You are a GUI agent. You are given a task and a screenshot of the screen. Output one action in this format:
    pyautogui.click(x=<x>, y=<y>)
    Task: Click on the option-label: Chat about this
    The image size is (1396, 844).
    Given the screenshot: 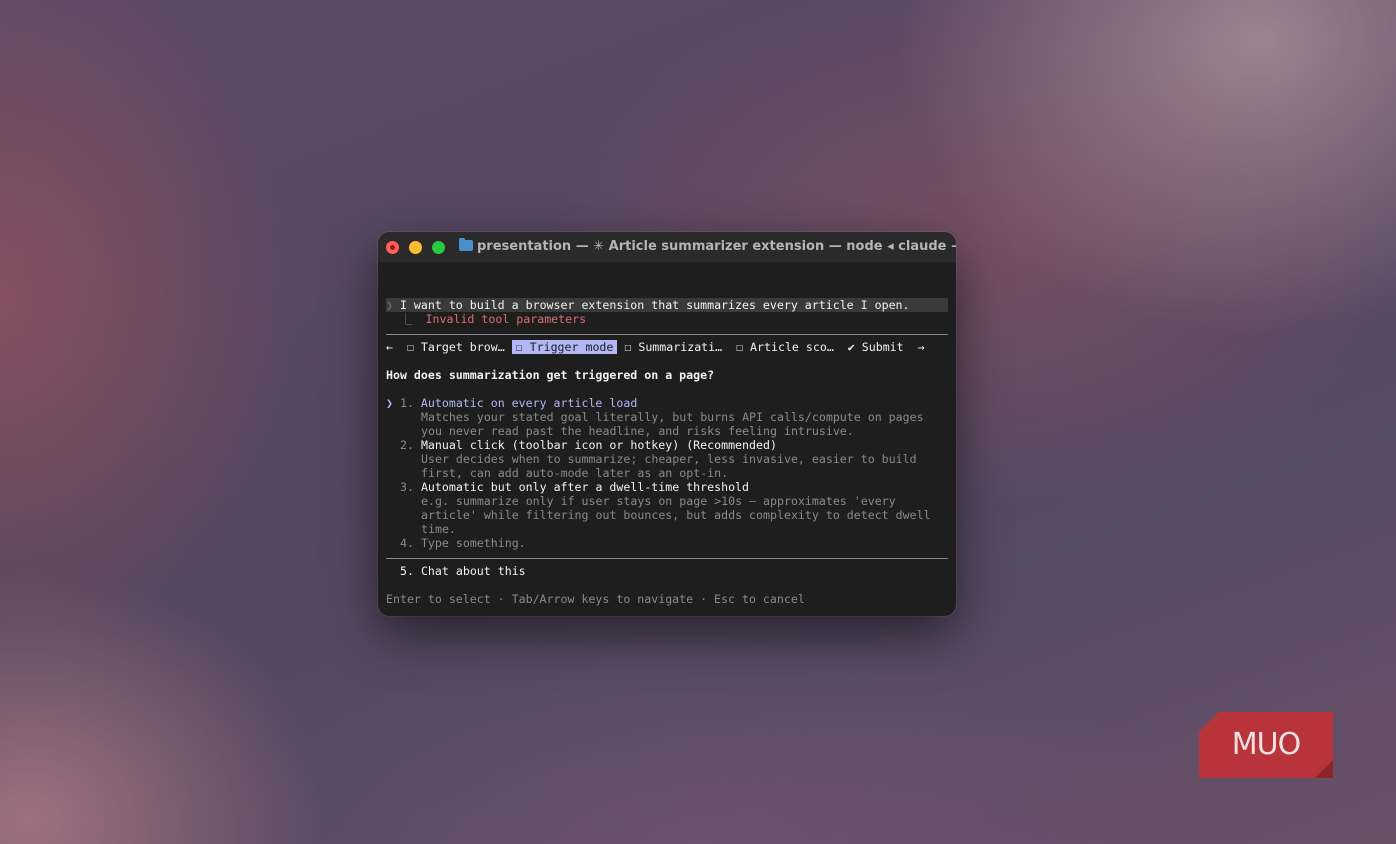 What is the action you would take?
    pyautogui.click(x=473, y=571)
    